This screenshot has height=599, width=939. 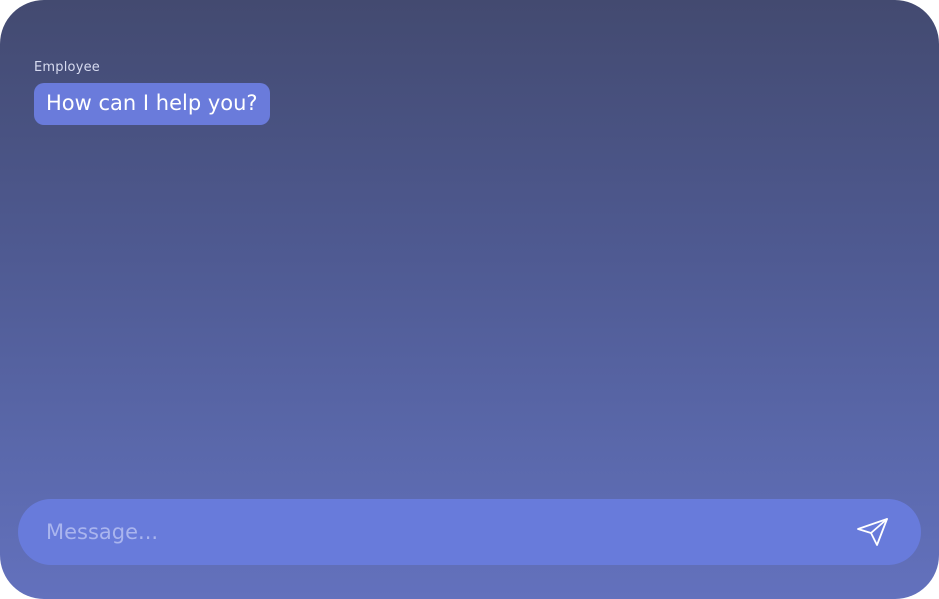 What do you see at coordinates (152, 104) in the screenshot?
I see `message-bubble: How can I help you?` at bounding box center [152, 104].